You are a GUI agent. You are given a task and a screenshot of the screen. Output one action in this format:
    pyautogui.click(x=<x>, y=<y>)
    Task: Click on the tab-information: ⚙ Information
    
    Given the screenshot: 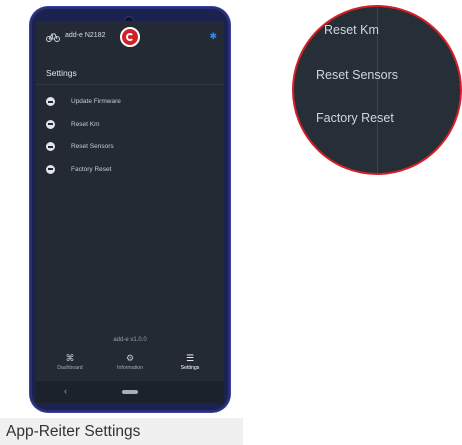 What is the action you would take?
    pyautogui.click(x=130, y=361)
    